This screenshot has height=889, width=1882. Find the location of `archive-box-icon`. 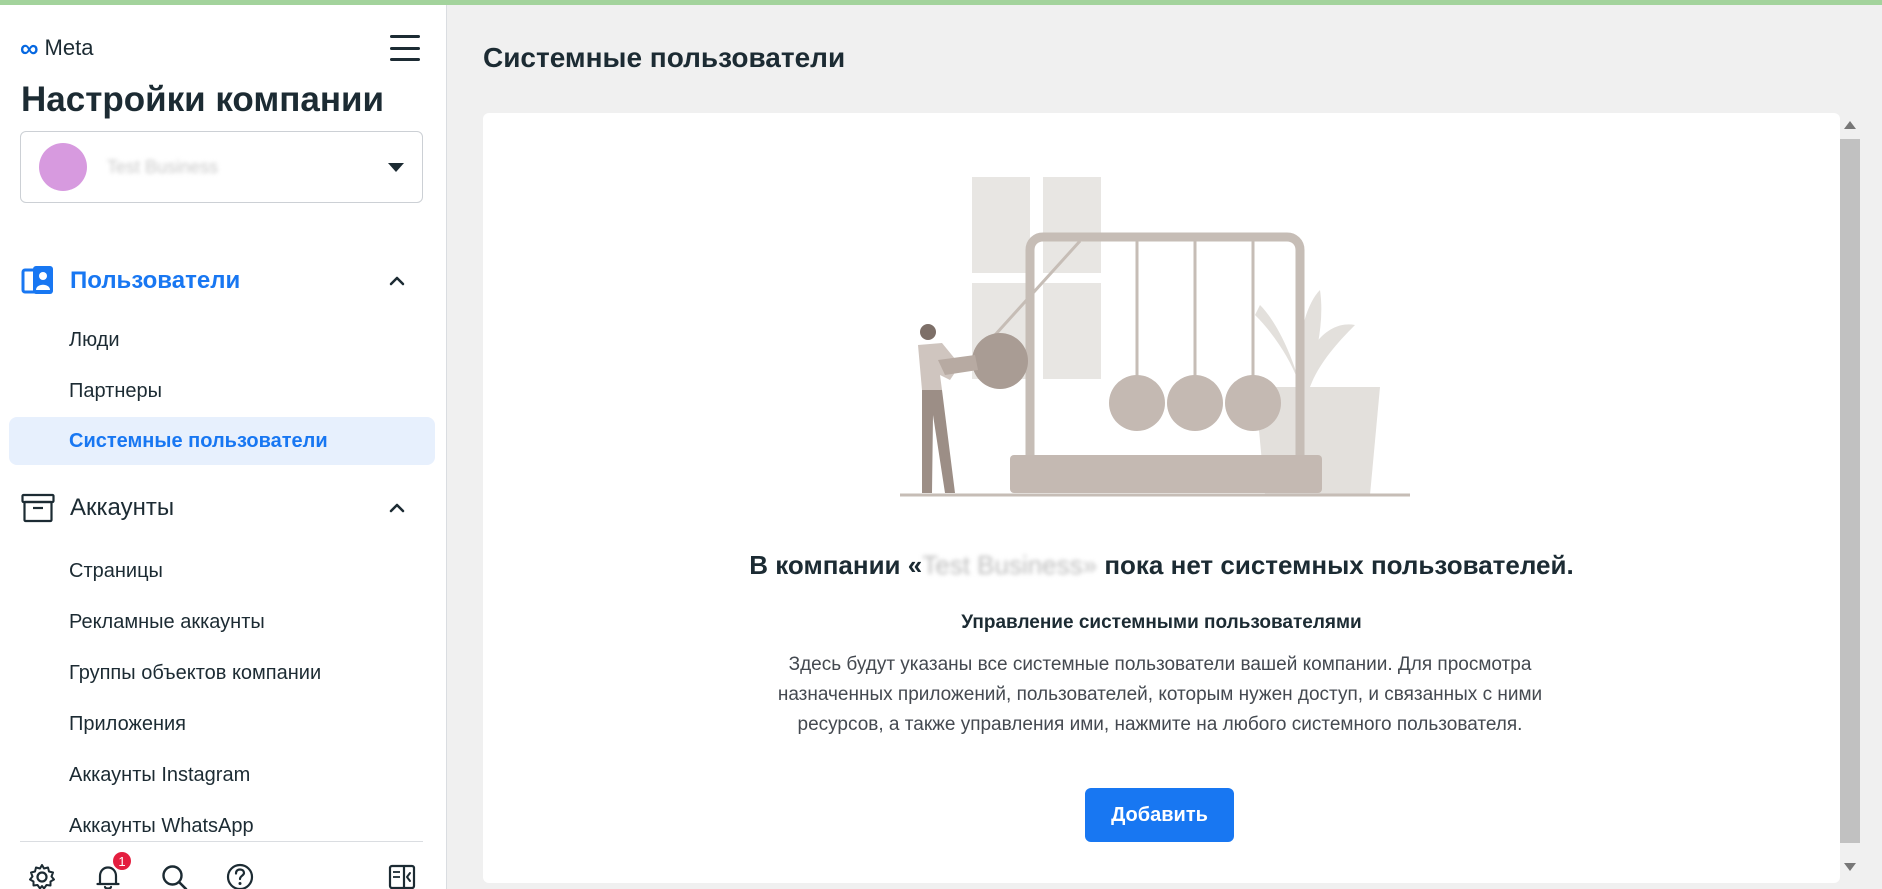

archive-box-icon is located at coordinates (38, 508).